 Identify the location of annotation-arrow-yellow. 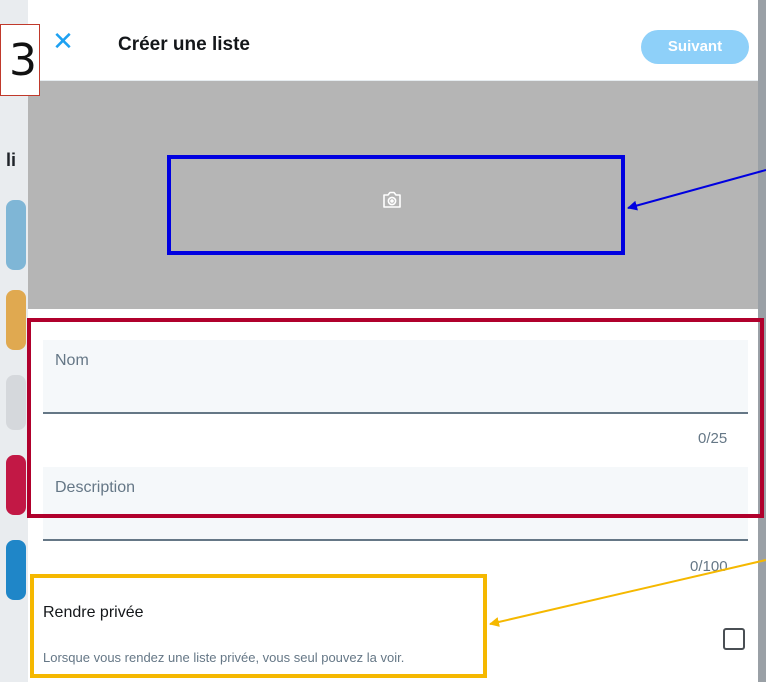
(627, 593).